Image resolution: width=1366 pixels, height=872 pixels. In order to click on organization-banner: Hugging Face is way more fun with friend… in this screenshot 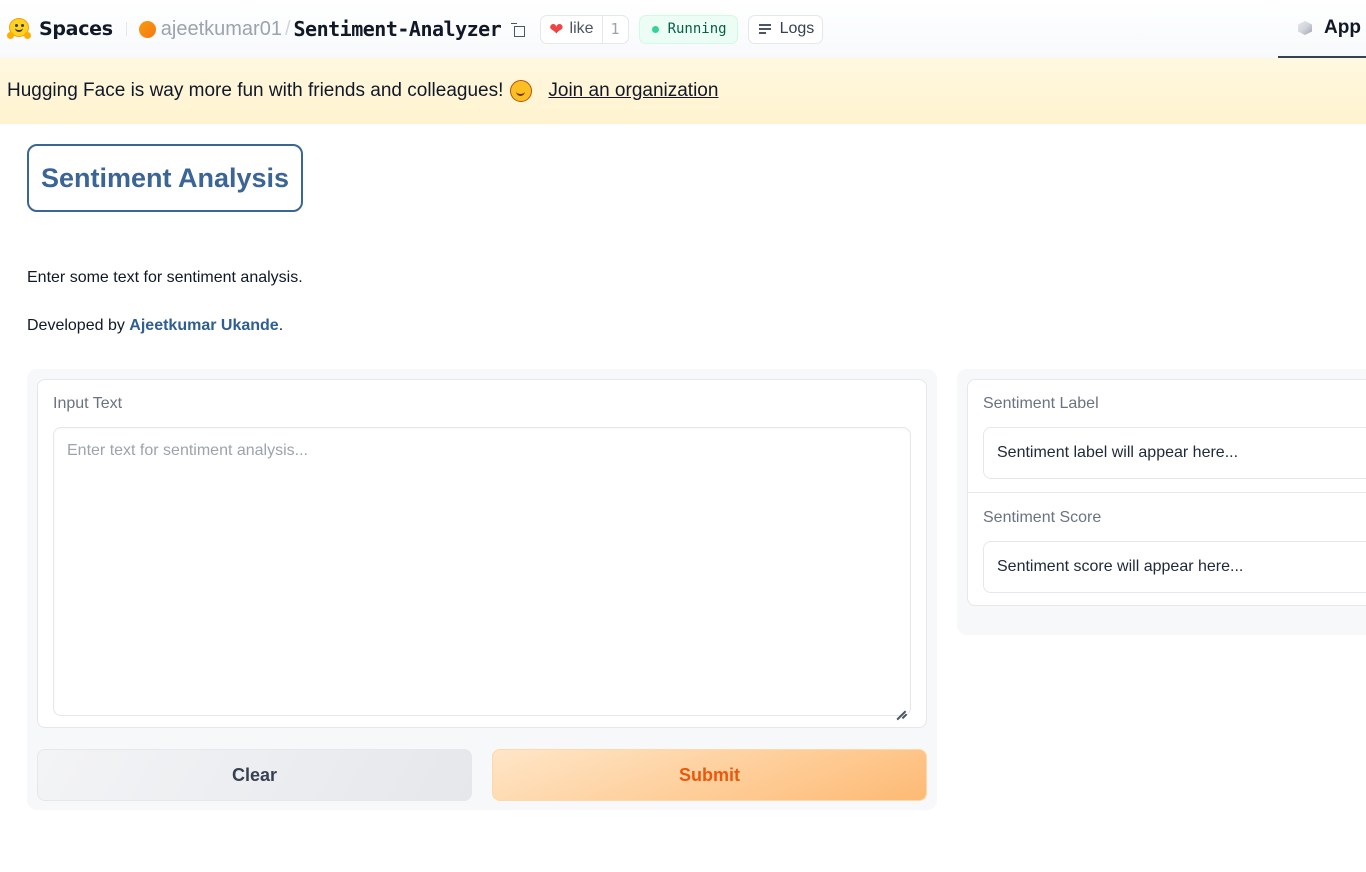, I will do `click(683, 91)`.